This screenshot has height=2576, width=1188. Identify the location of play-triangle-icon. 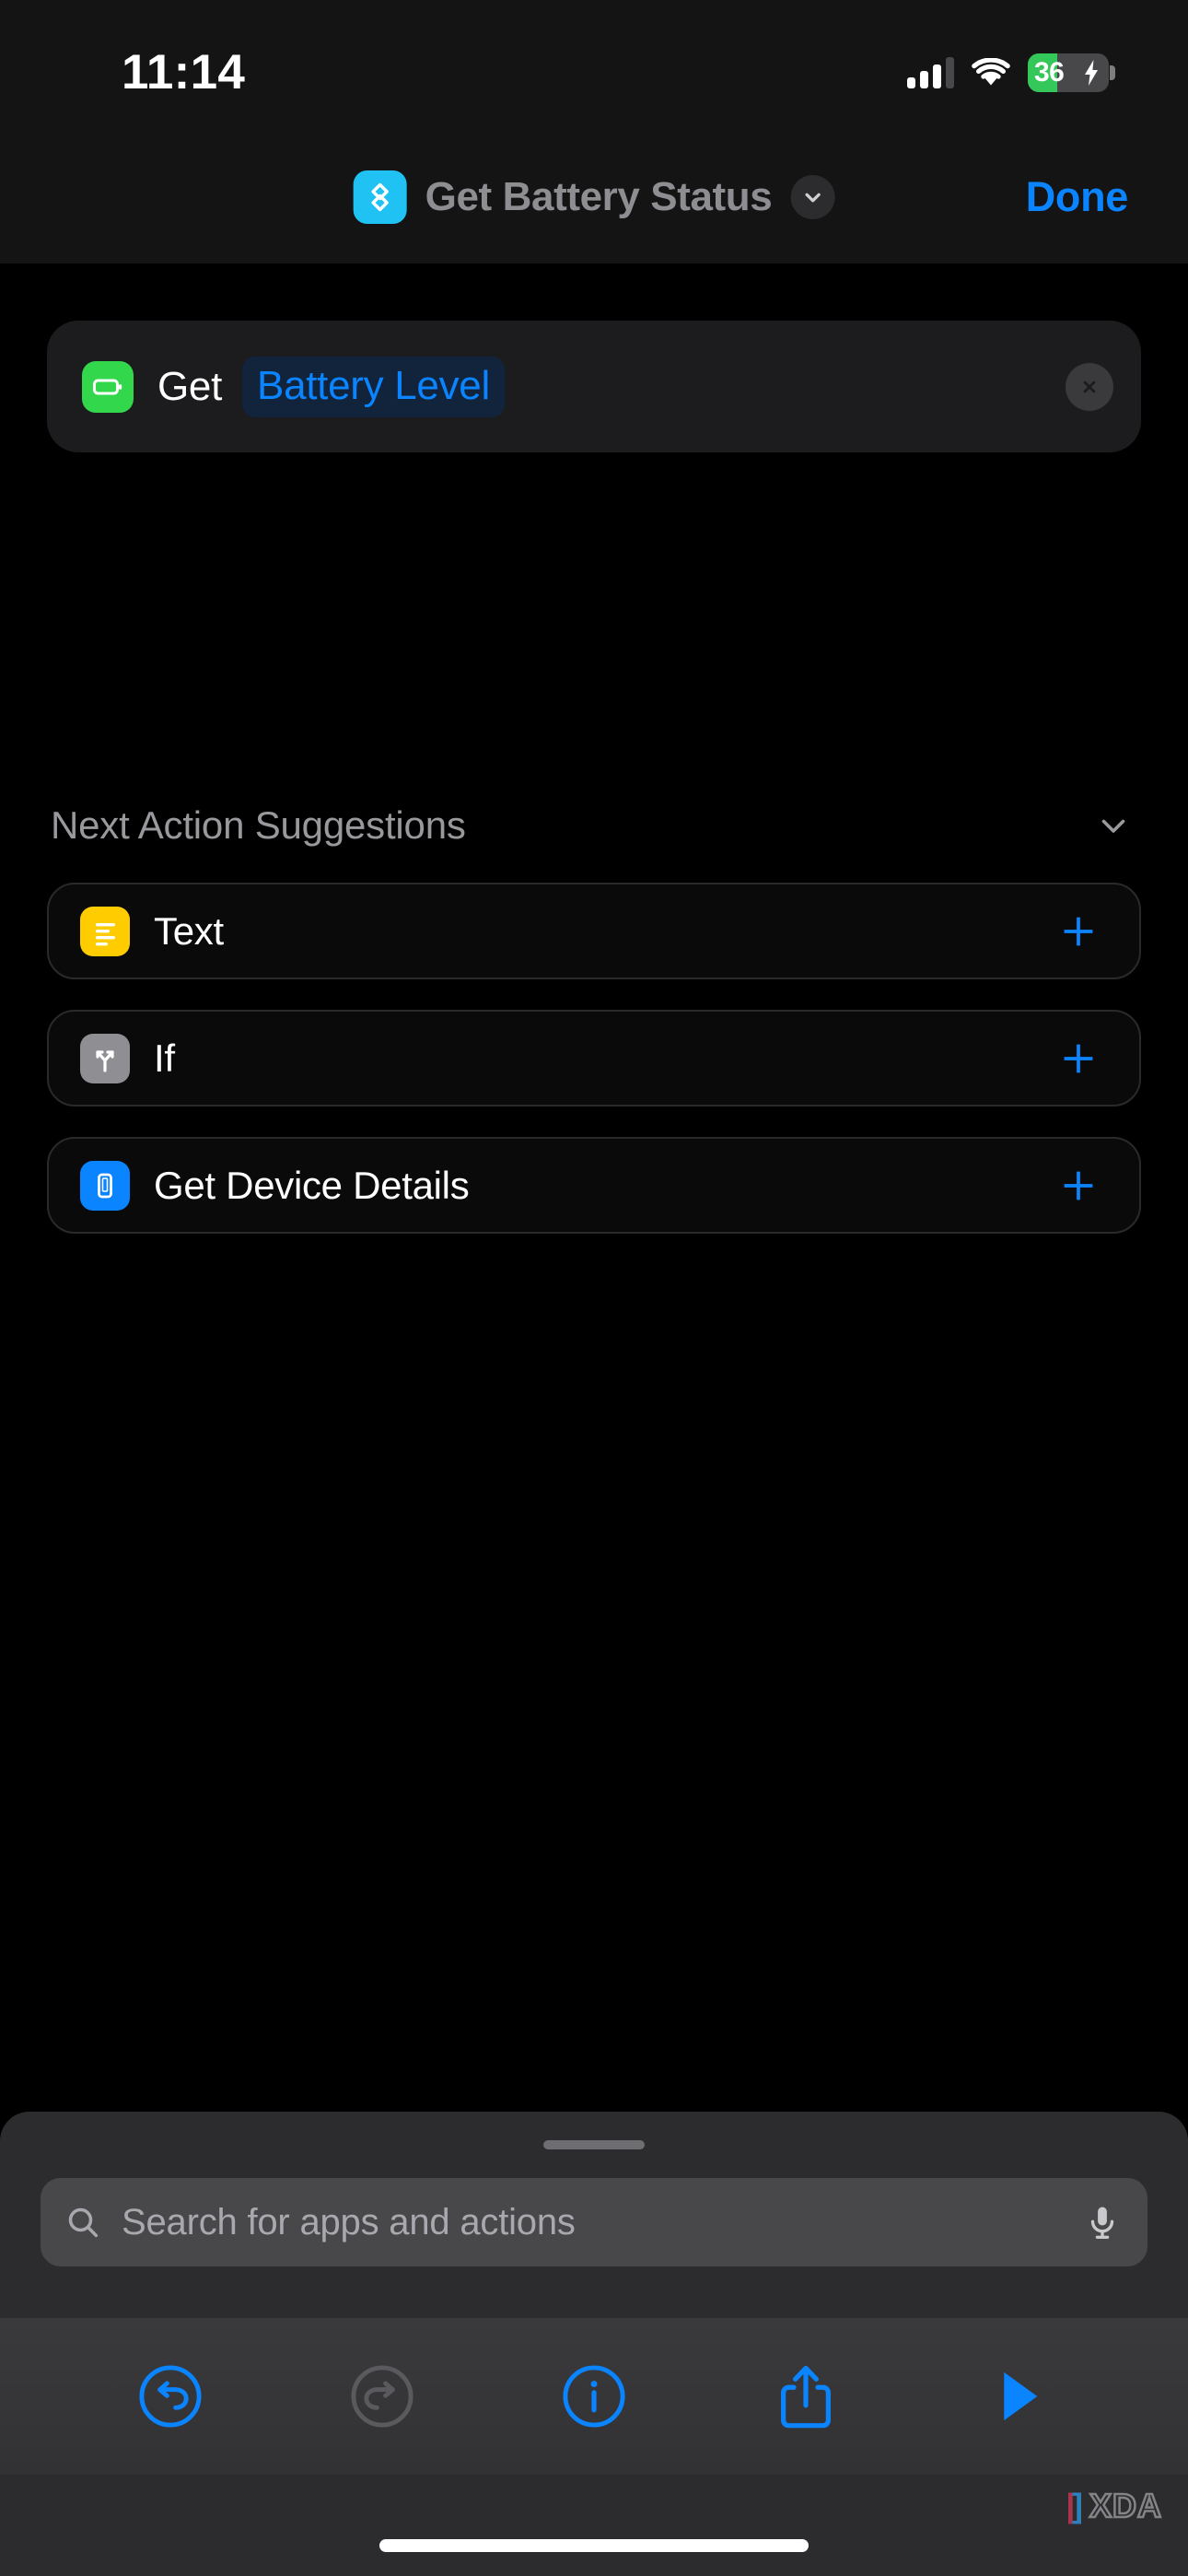
(1021, 2396).